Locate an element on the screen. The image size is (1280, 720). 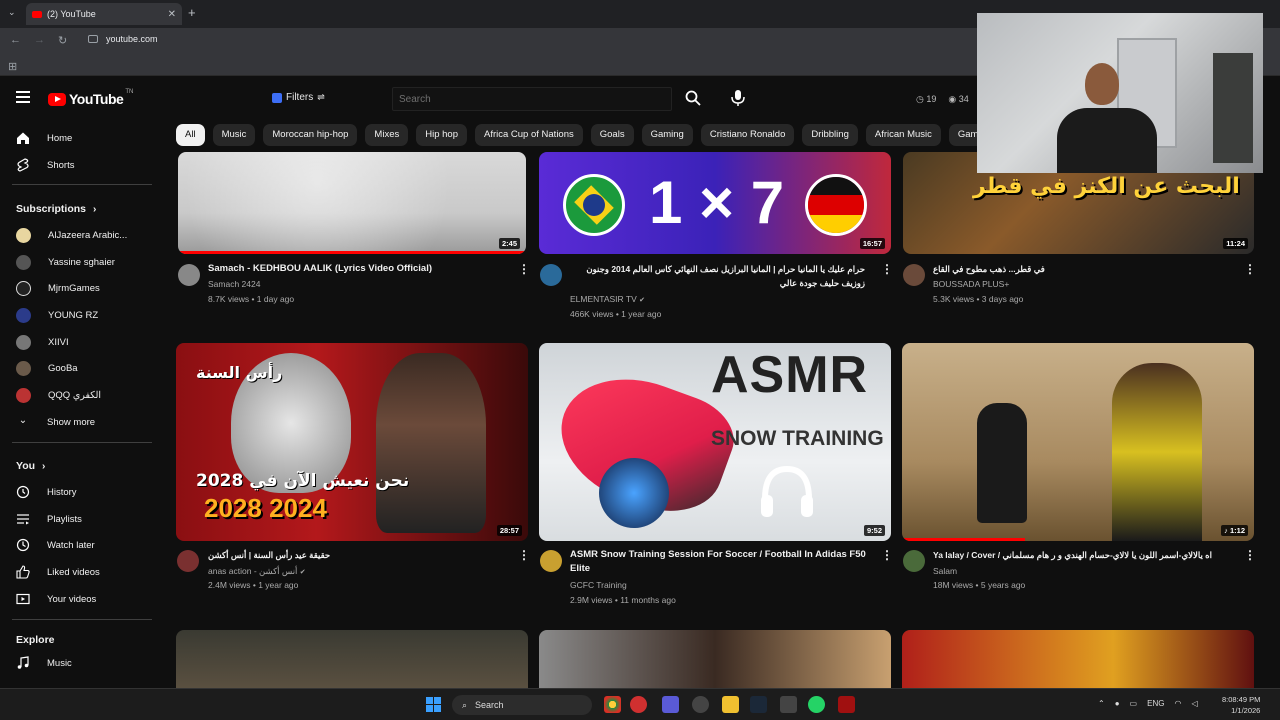
wifi-icon: ◠ is located at coordinates (1177, 703).